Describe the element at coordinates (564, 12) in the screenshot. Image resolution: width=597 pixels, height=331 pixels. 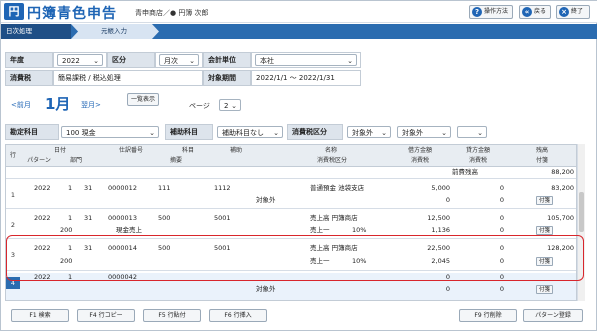
I see `exit-icon: ×` at that location.